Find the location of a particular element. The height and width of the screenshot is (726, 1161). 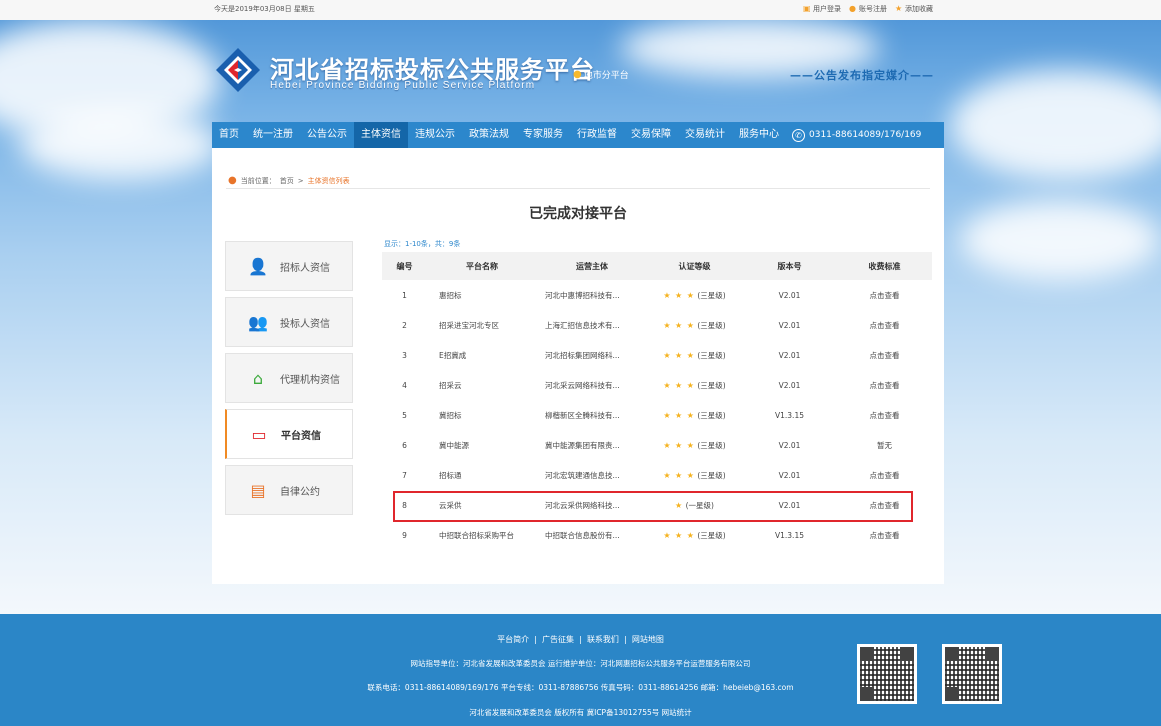

platform-name: E招冀成 is located at coordinates (453, 355).